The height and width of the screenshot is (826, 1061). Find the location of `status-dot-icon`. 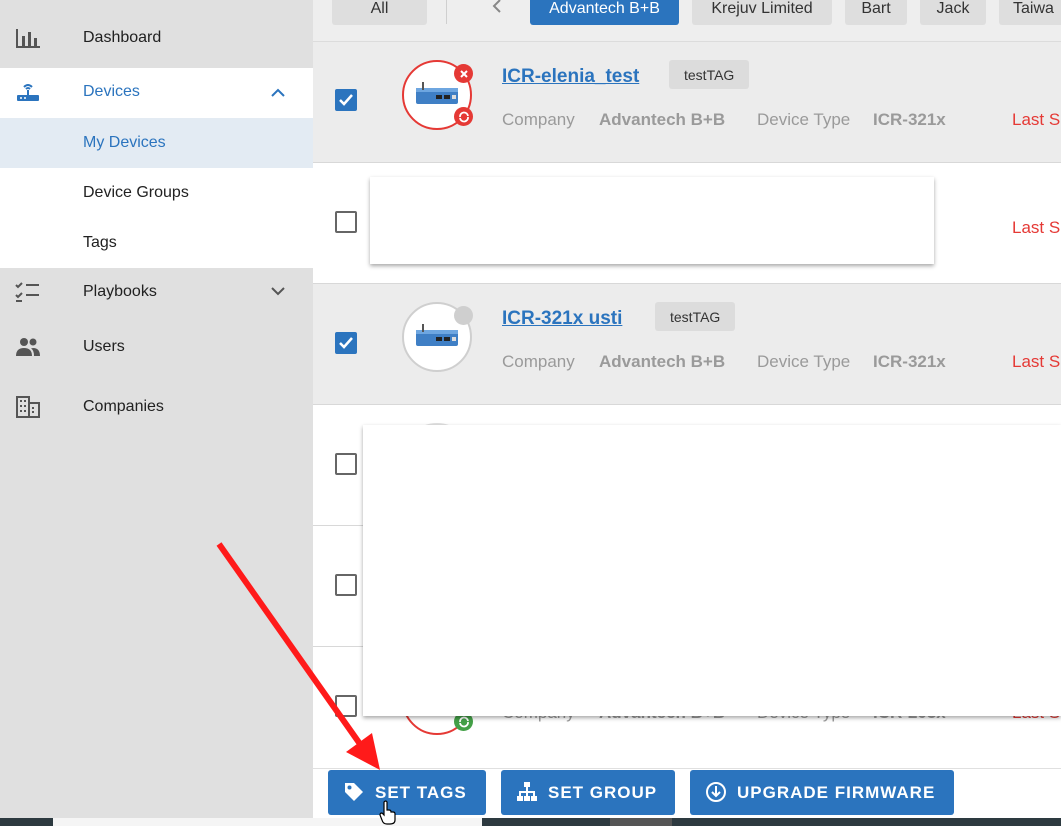

status-dot-icon is located at coordinates (463, 315).